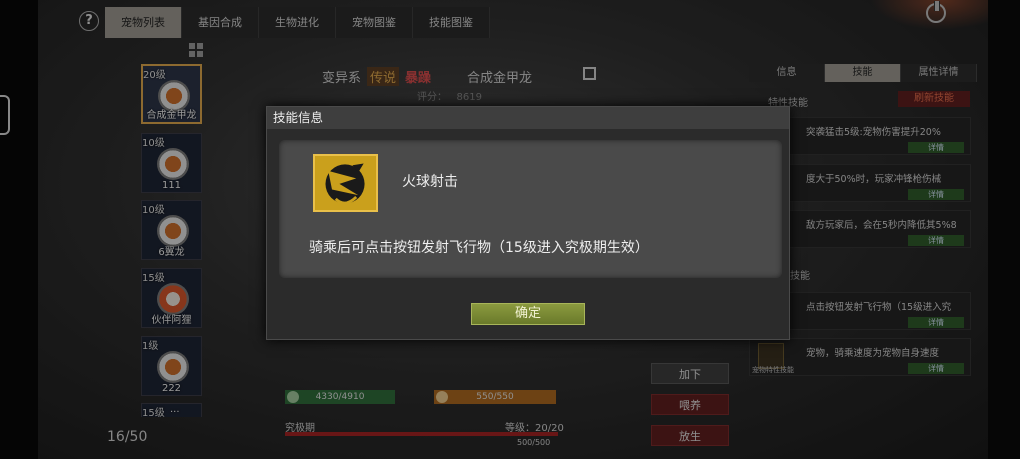  Describe the element at coordinates (479, 248) in the screenshot. I see `skill-description: 骑乘后可点击按钮发射飞行物（15级进入究极期生效）` at that location.